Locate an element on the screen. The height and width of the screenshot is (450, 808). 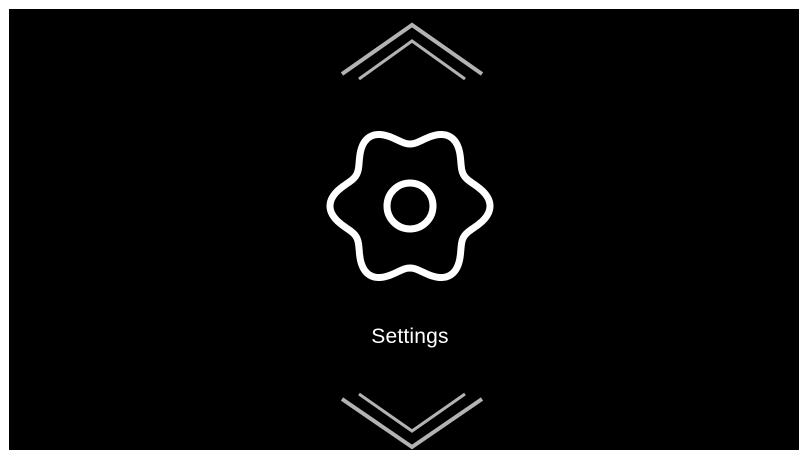
next-item-button is located at coordinates (412, 420).